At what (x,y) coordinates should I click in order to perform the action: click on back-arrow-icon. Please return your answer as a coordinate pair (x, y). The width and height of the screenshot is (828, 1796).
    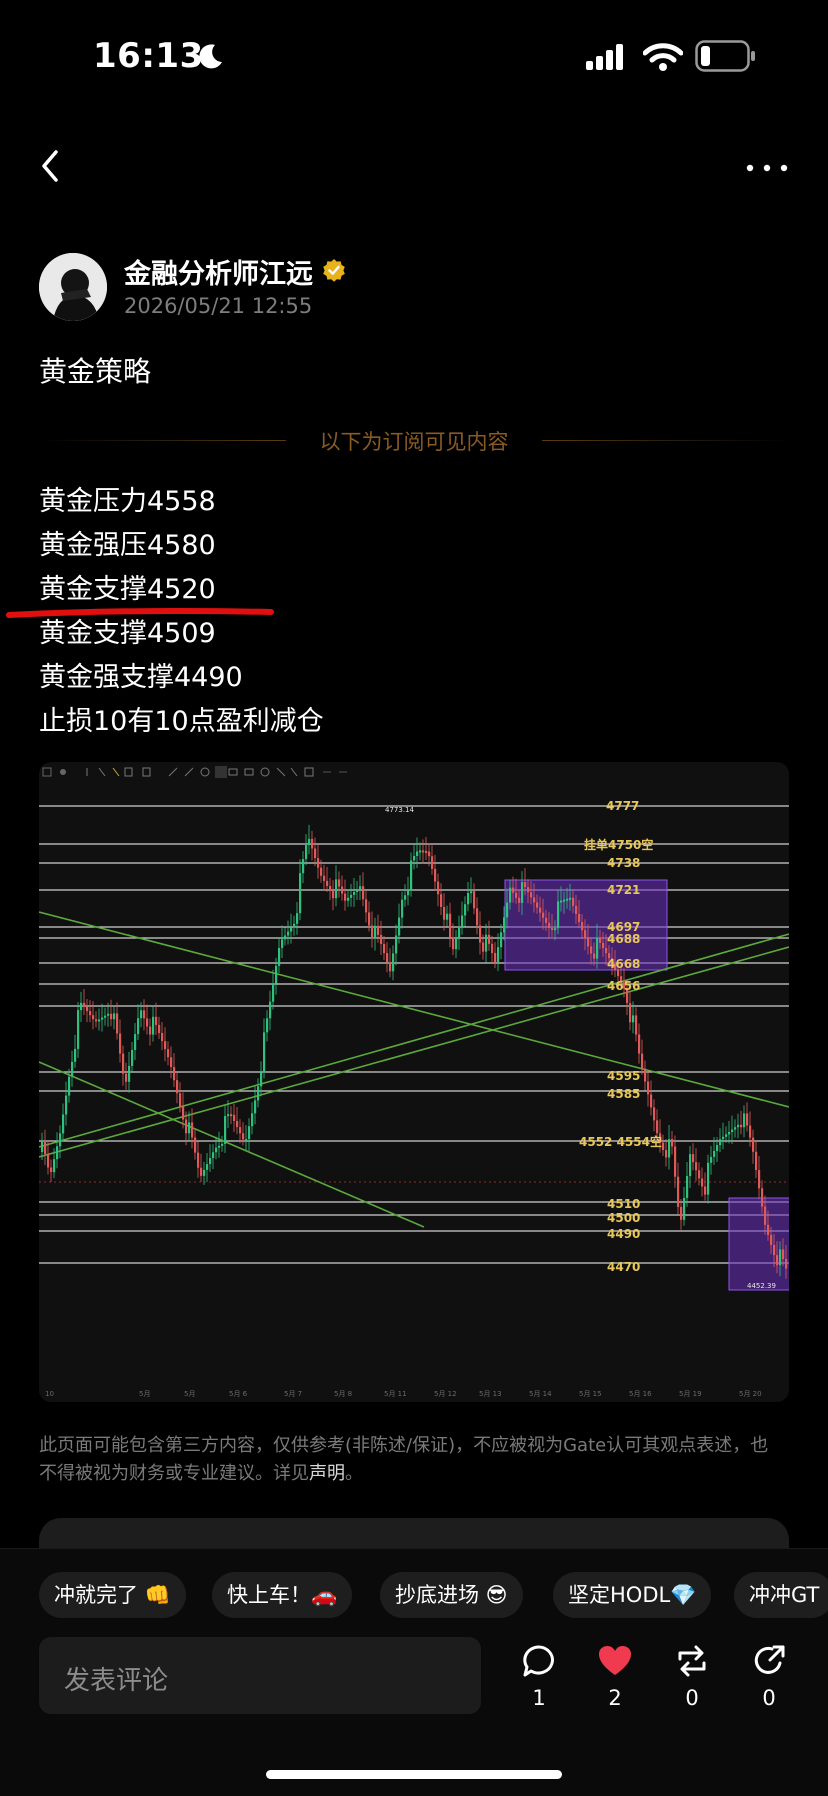
    Looking at the image, I should click on (52, 166).